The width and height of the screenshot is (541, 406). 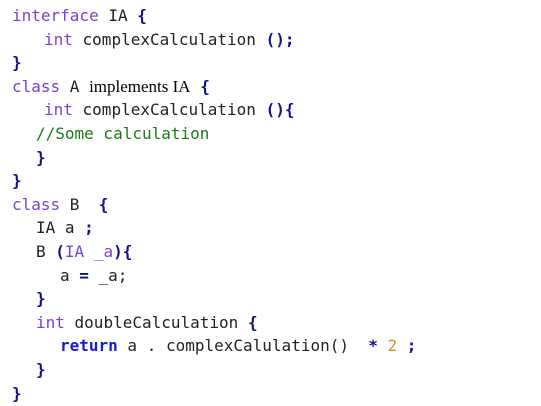 I want to click on assignment-value: _a;, so click(x=108, y=275).